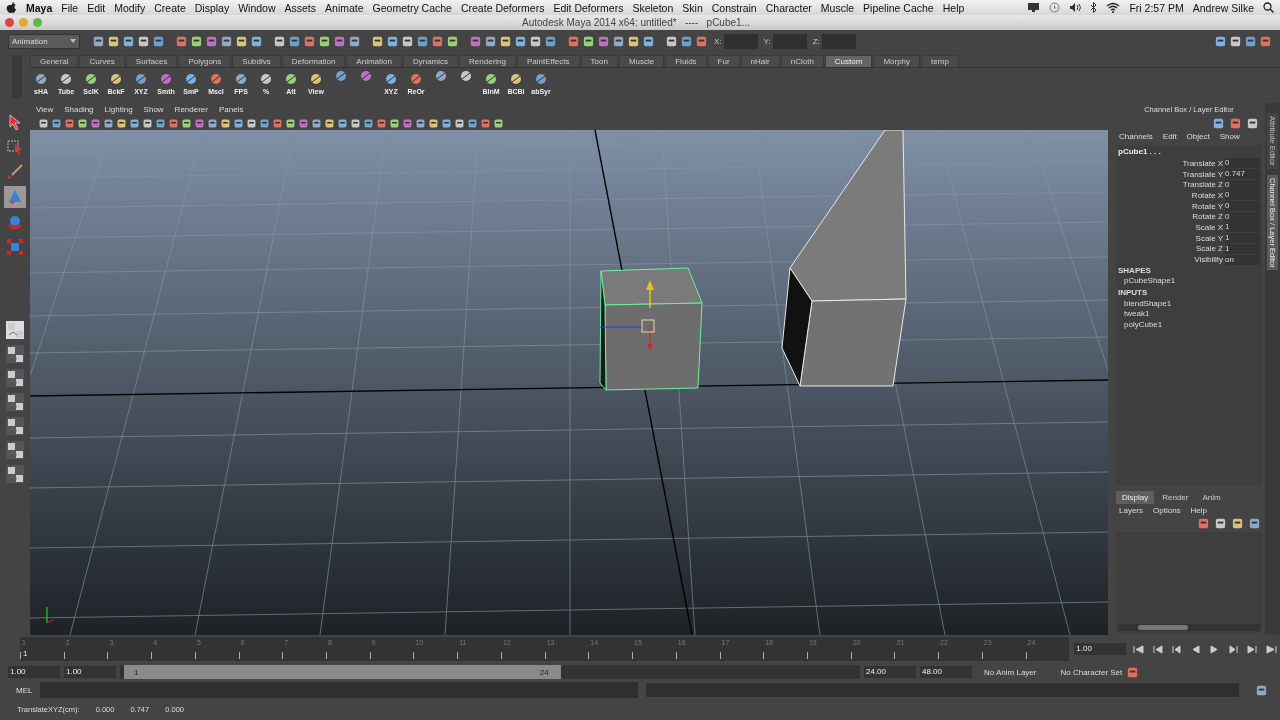  Describe the element at coordinates (430, 61) in the screenshot. I see `shelf-tab: Dynamics` at that location.